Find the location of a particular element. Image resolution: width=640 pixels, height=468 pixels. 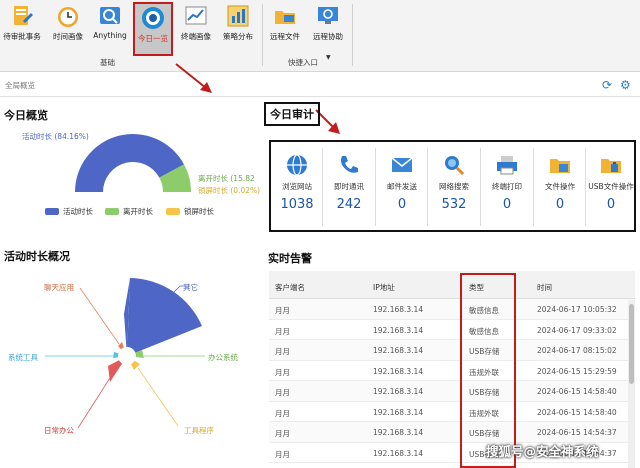

audit-label: 文件操作 is located at coordinates (560, 186).